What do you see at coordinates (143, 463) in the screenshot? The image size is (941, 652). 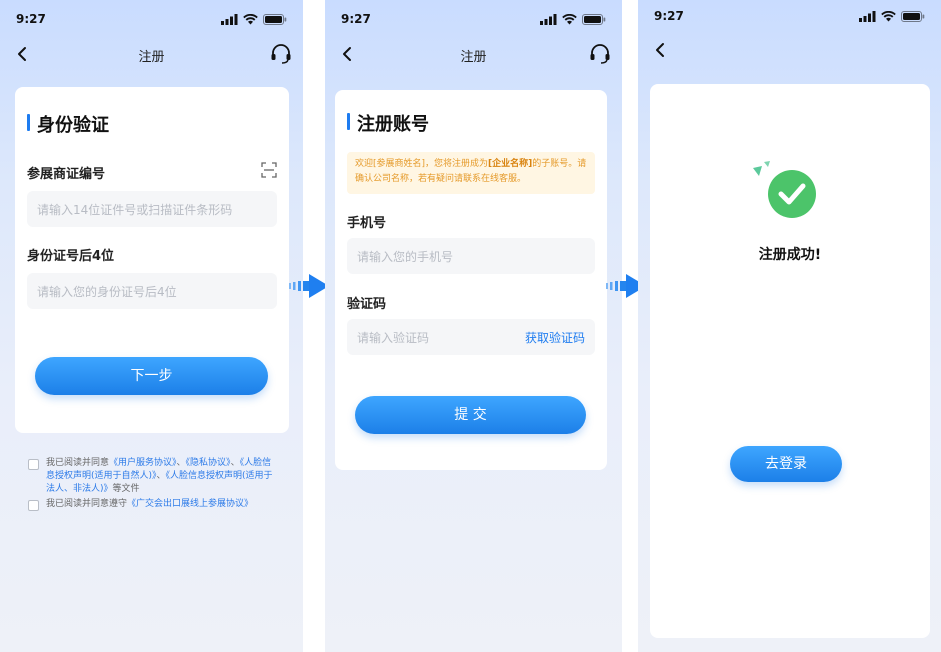 I see `user-service-agreement-link: 《用户服务协议》` at bounding box center [143, 463].